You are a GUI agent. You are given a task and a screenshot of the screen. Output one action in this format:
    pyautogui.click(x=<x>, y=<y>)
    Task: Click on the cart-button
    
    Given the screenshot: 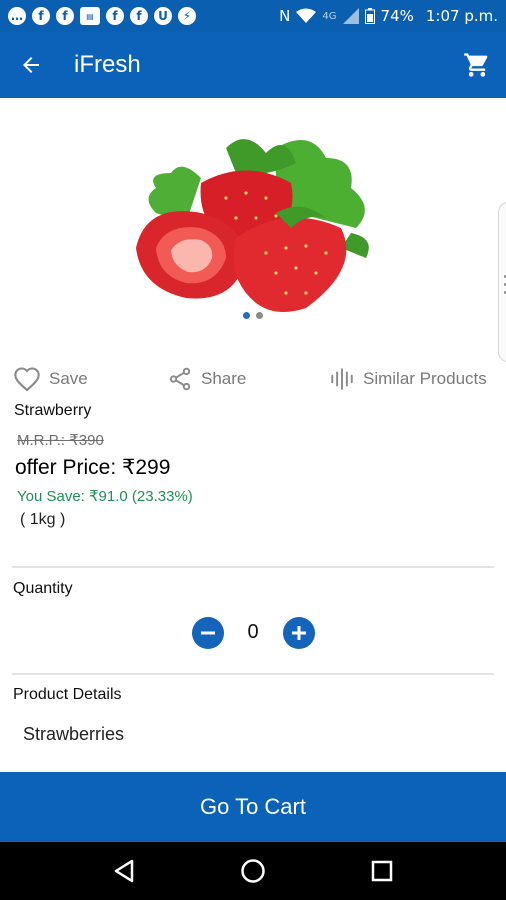 What is the action you would take?
    pyautogui.click(x=477, y=65)
    